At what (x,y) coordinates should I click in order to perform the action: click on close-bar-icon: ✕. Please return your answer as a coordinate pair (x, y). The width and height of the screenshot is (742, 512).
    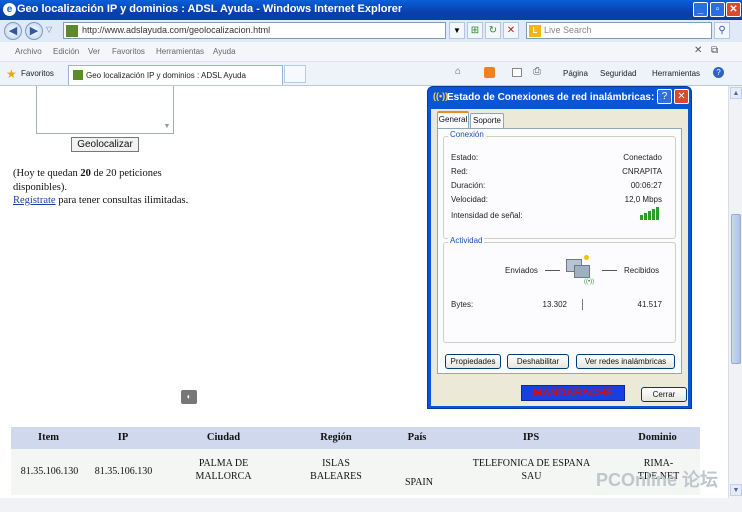
    Looking at the image, I should click on (698, 50).